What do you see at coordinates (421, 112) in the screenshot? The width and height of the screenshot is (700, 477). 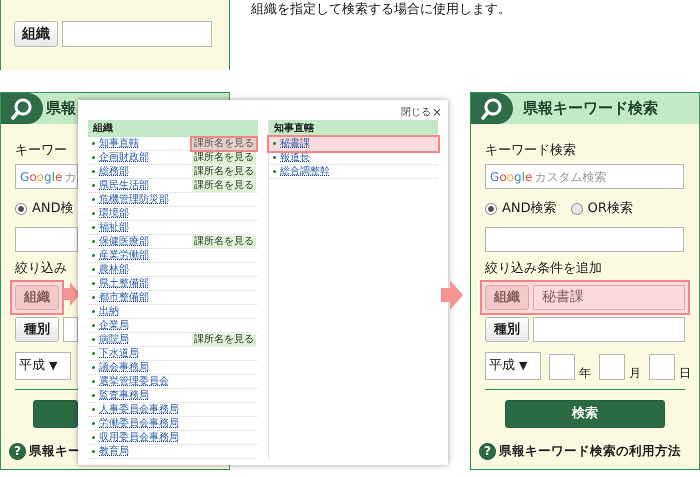 I see `close-button: 閉じる×` at bounding box center [421, 112].